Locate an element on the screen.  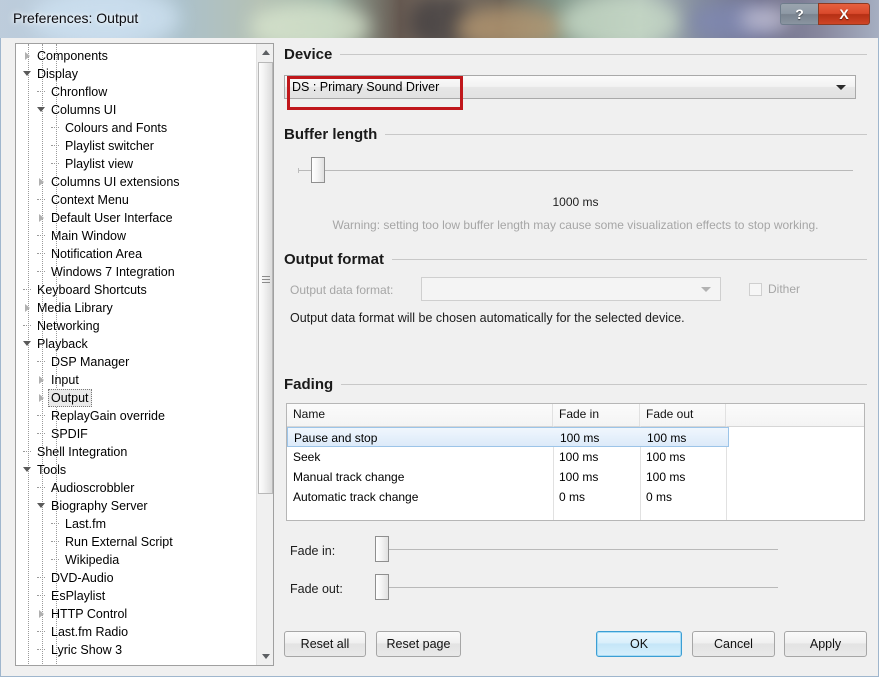
tree-scrollbar is located at coordinates (264, 354).